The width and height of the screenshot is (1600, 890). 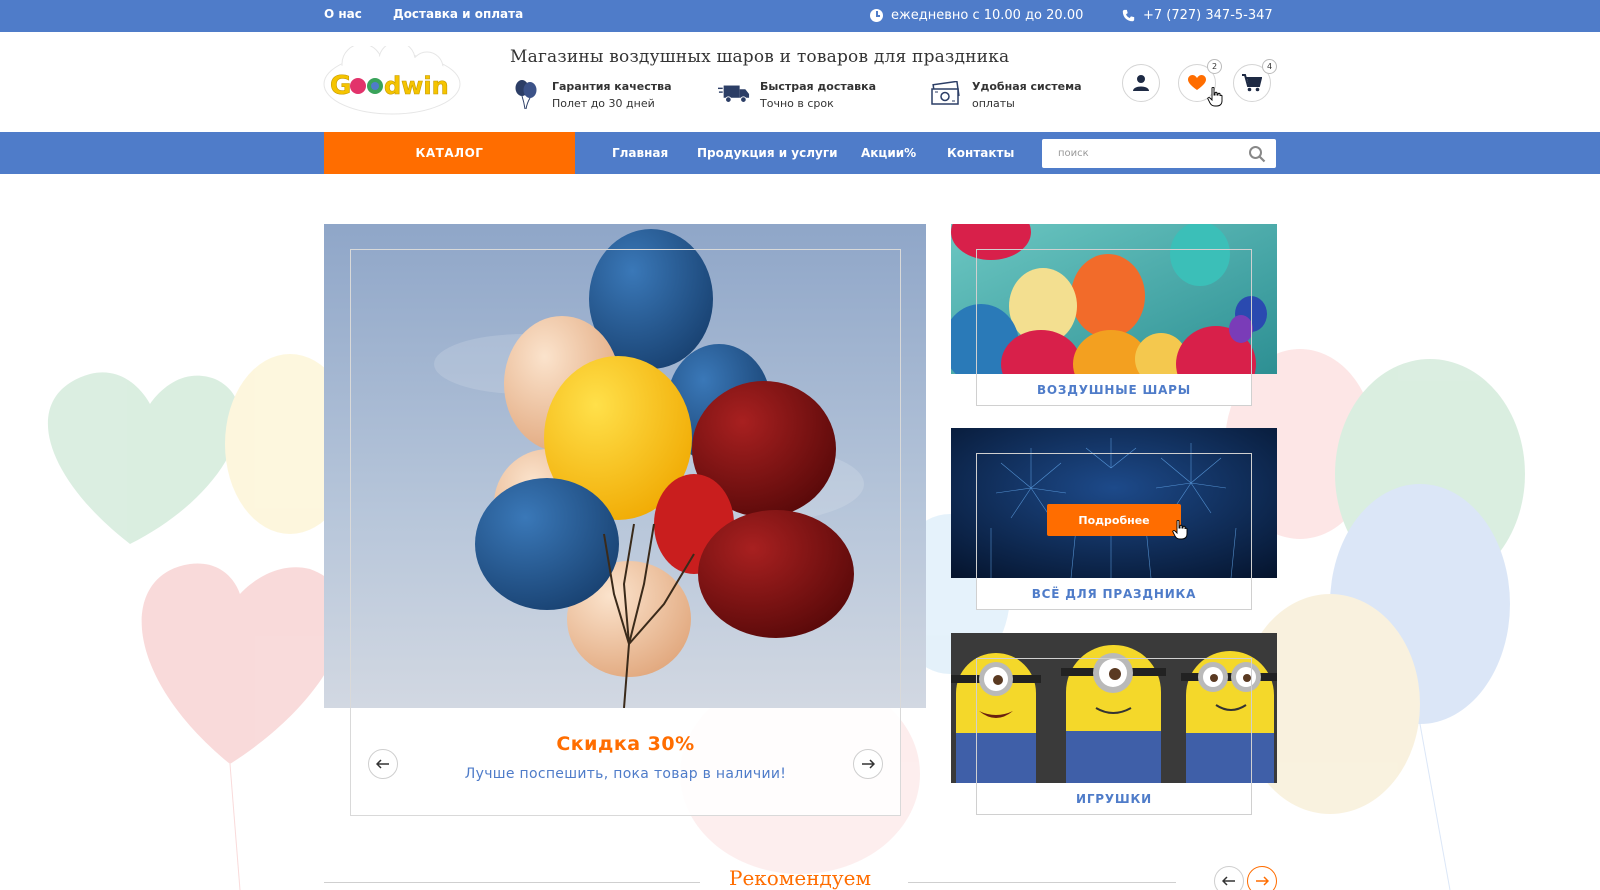 What do you see at coordinates (1142, 153) in the screenshot?
I see `search-input` at bounding box center [1142, 153].